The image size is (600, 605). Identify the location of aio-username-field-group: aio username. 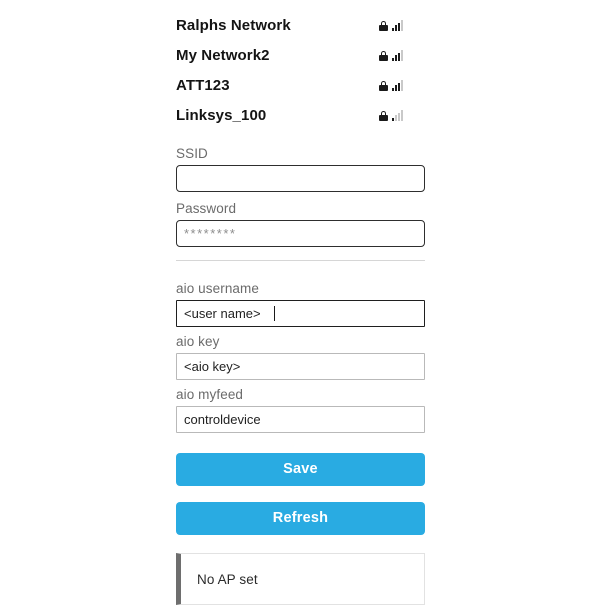
(300, 303).